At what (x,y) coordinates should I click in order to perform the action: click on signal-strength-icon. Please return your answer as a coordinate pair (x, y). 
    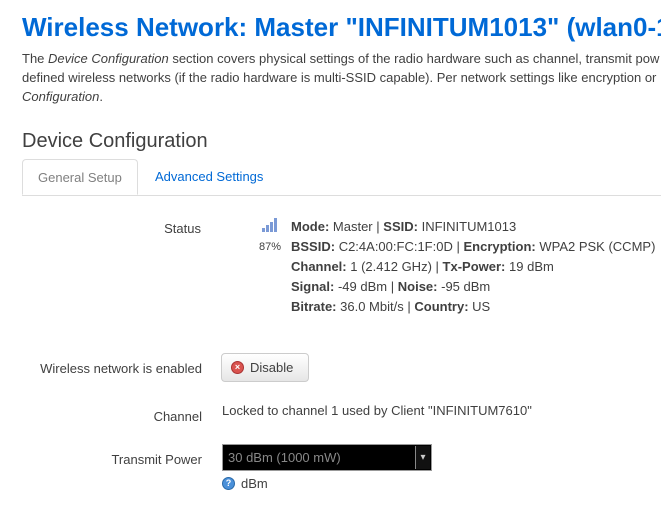
    Looking at the image, I should click on (269, 225).